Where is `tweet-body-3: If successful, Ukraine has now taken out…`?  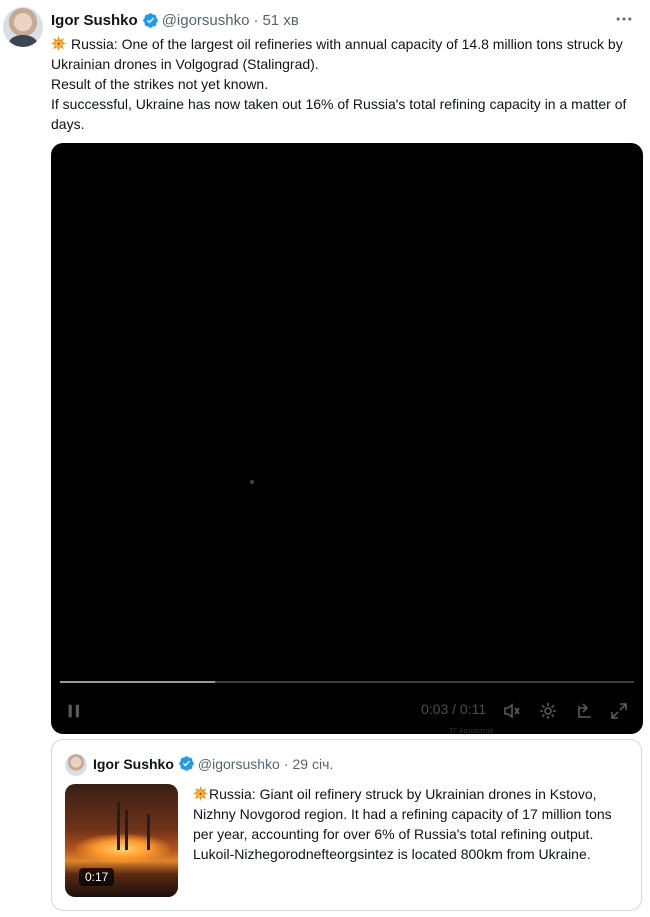 tweet-body-3: If successful, Ukraine has now taken out… is located at coordinates (339, 114).